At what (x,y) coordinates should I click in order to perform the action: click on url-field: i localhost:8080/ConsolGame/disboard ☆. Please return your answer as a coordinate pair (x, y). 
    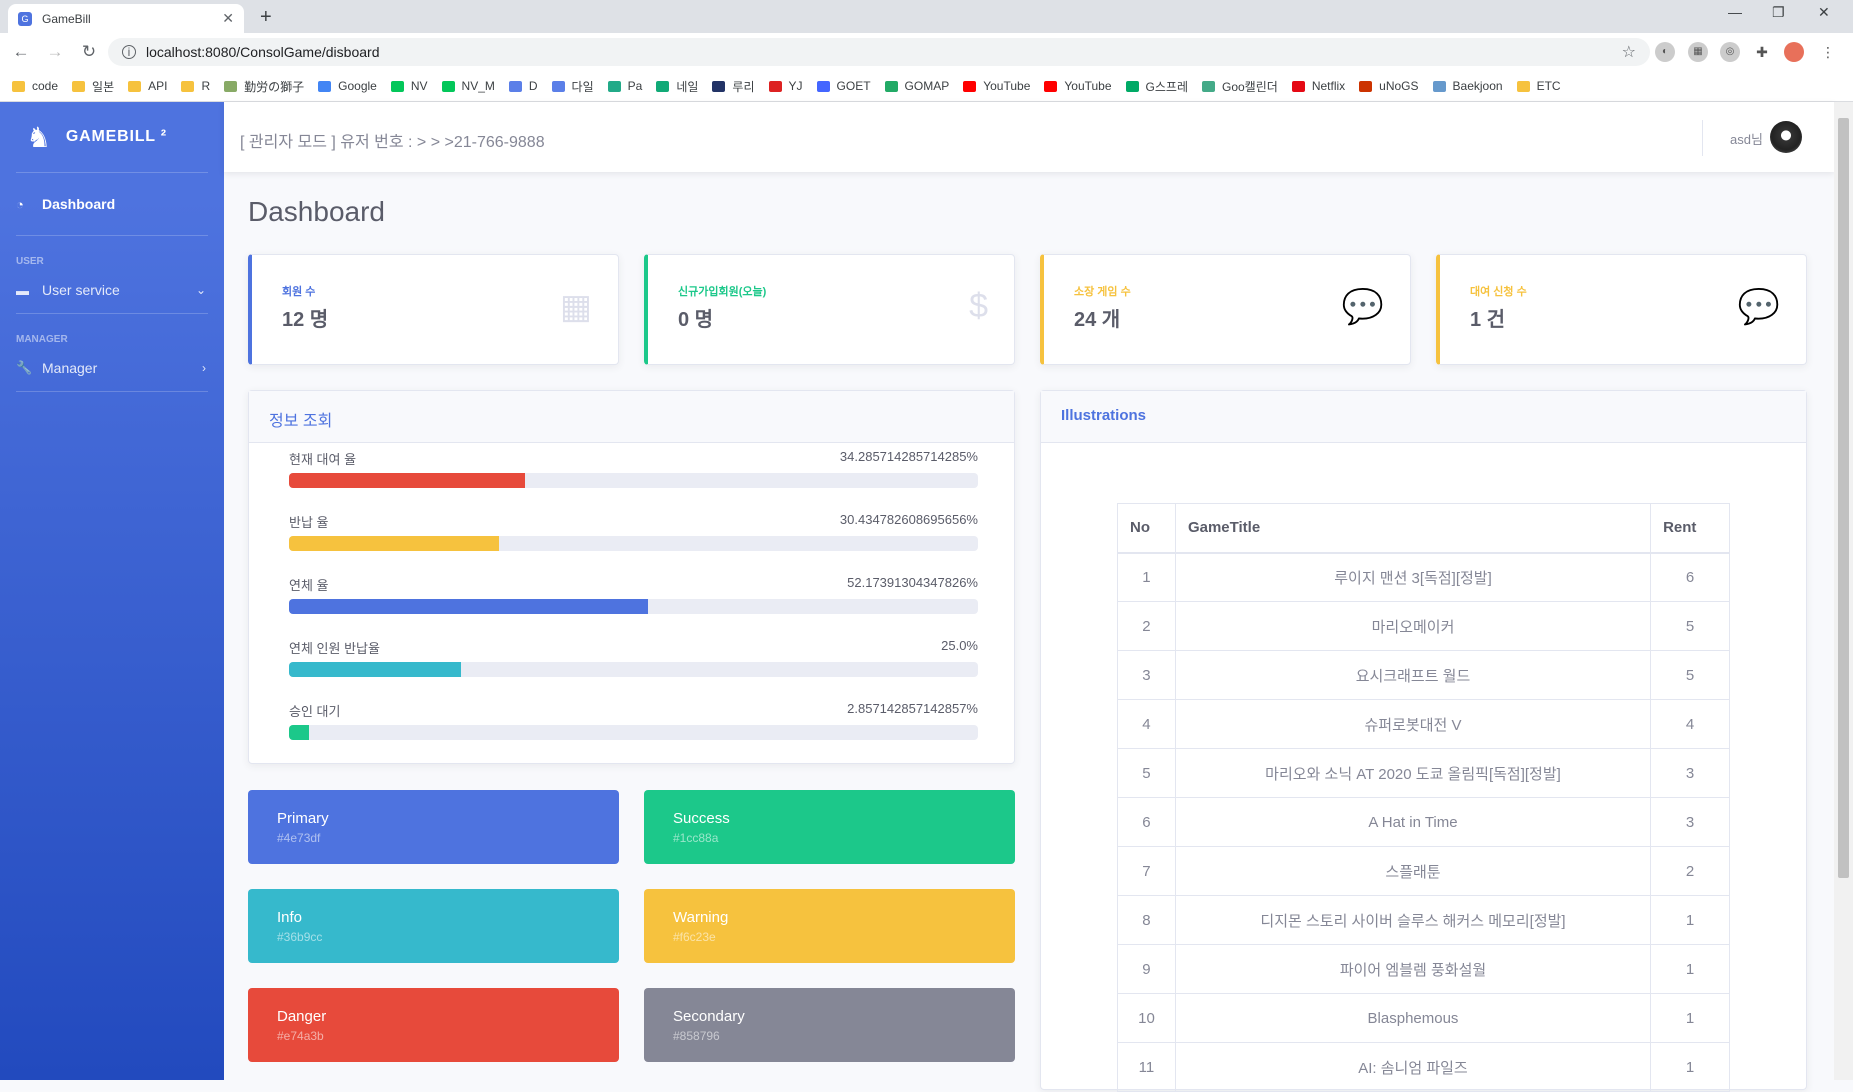
    Looking at the image, I should click on (879, 52).